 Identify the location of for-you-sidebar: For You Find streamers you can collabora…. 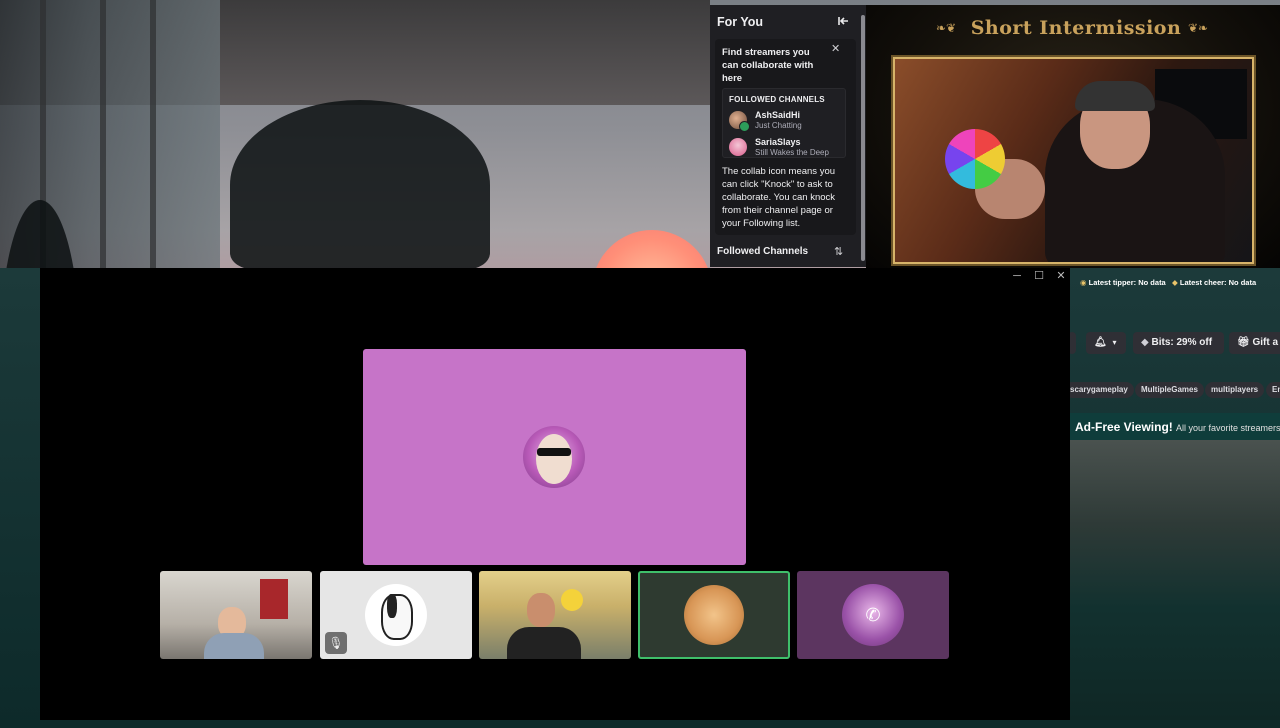
(785, 136).